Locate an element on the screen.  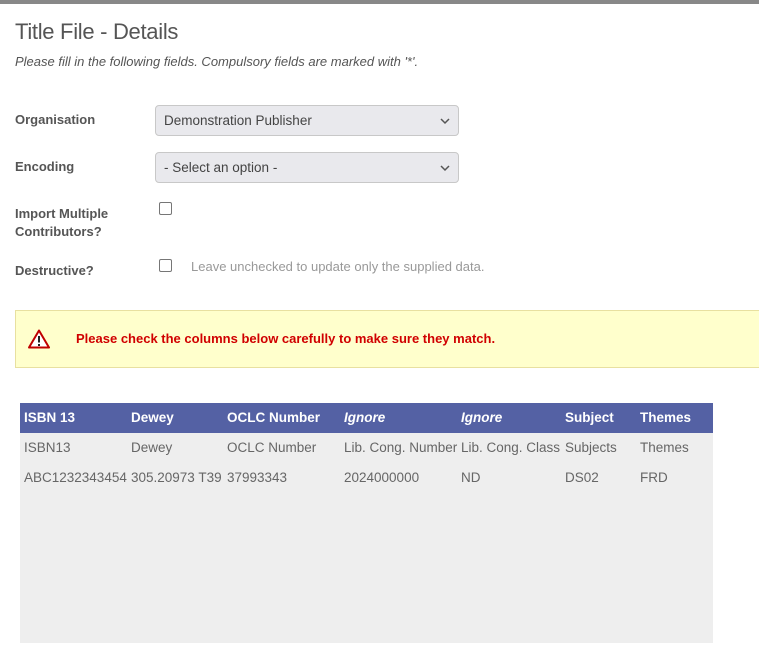
destructive-checkbox is located at coordinates (165, 265).